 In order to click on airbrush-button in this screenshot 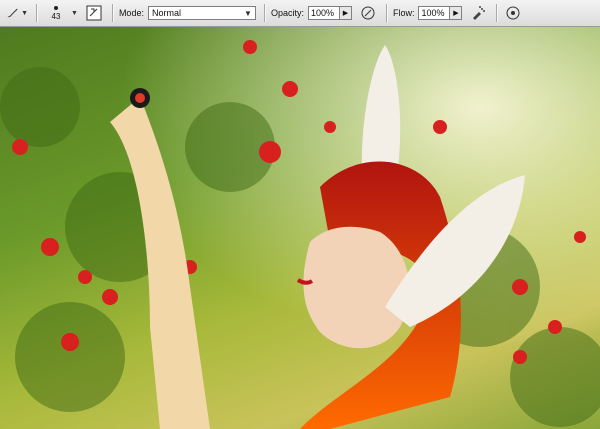, I will do `click(478, 13)`.